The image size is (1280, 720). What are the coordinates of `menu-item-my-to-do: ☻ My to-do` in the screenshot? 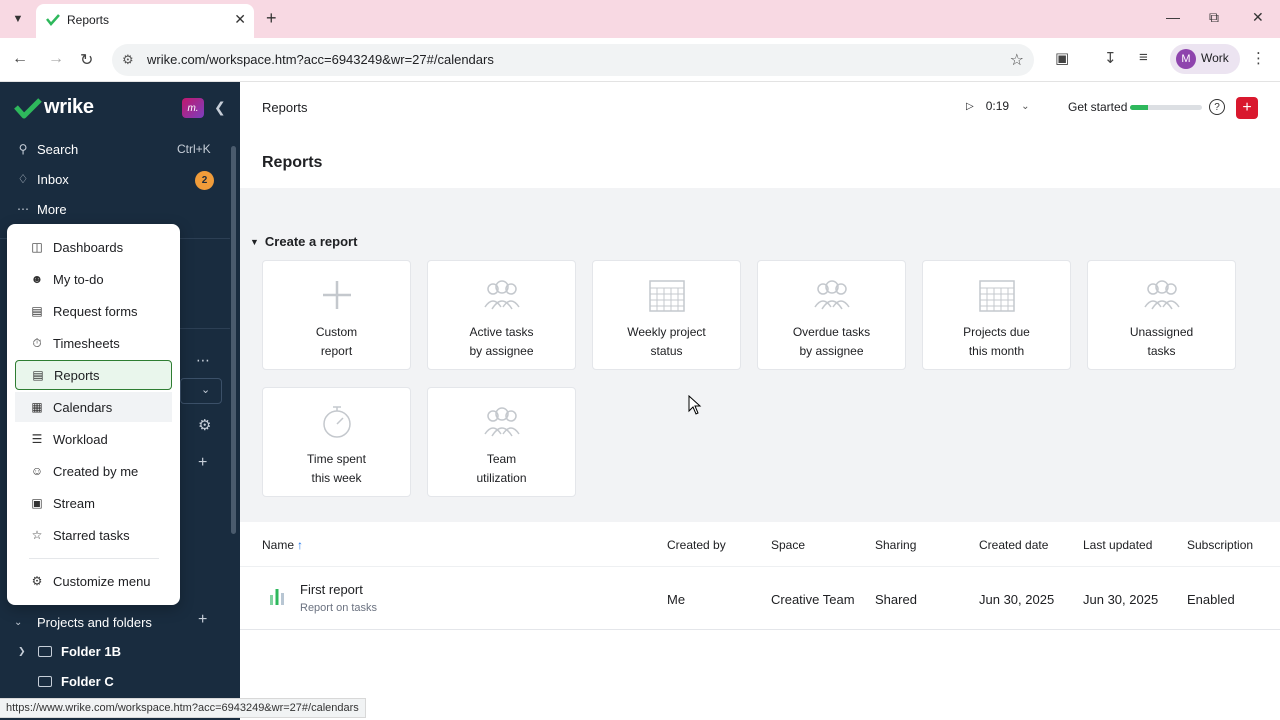 It's located at (93, 279).